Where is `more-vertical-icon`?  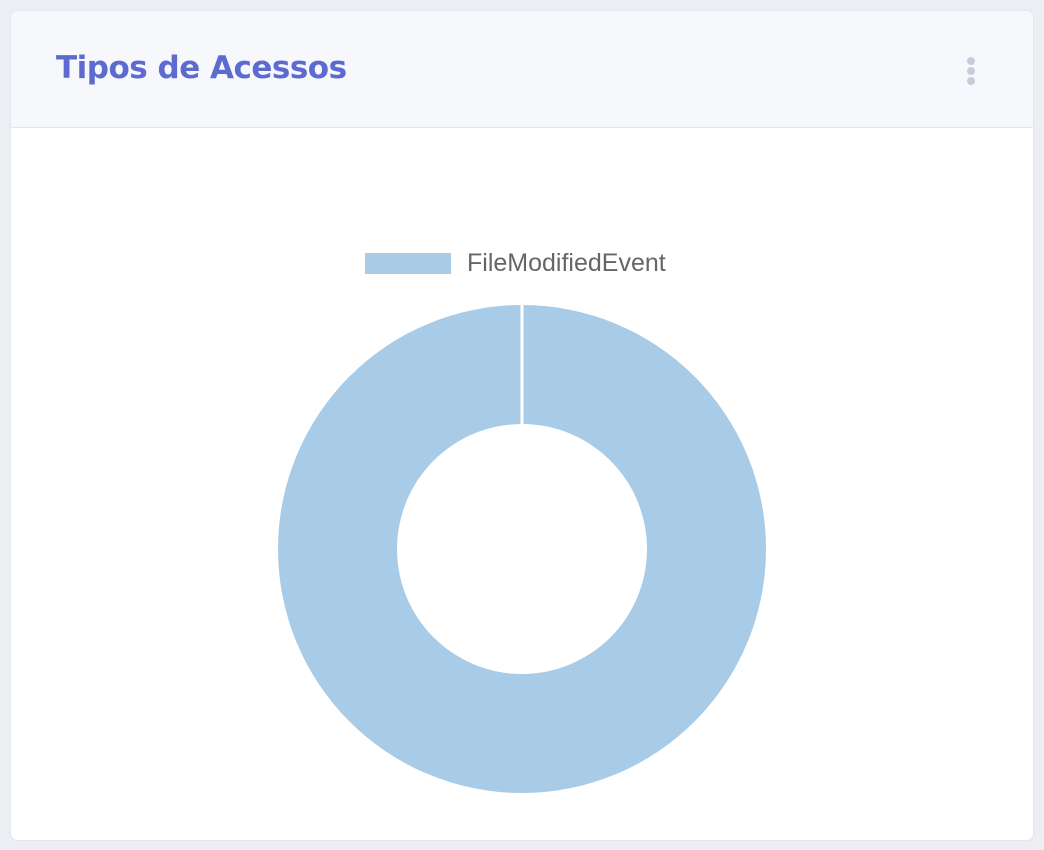 more-vertical-icon is located at coordinates (971, 61).